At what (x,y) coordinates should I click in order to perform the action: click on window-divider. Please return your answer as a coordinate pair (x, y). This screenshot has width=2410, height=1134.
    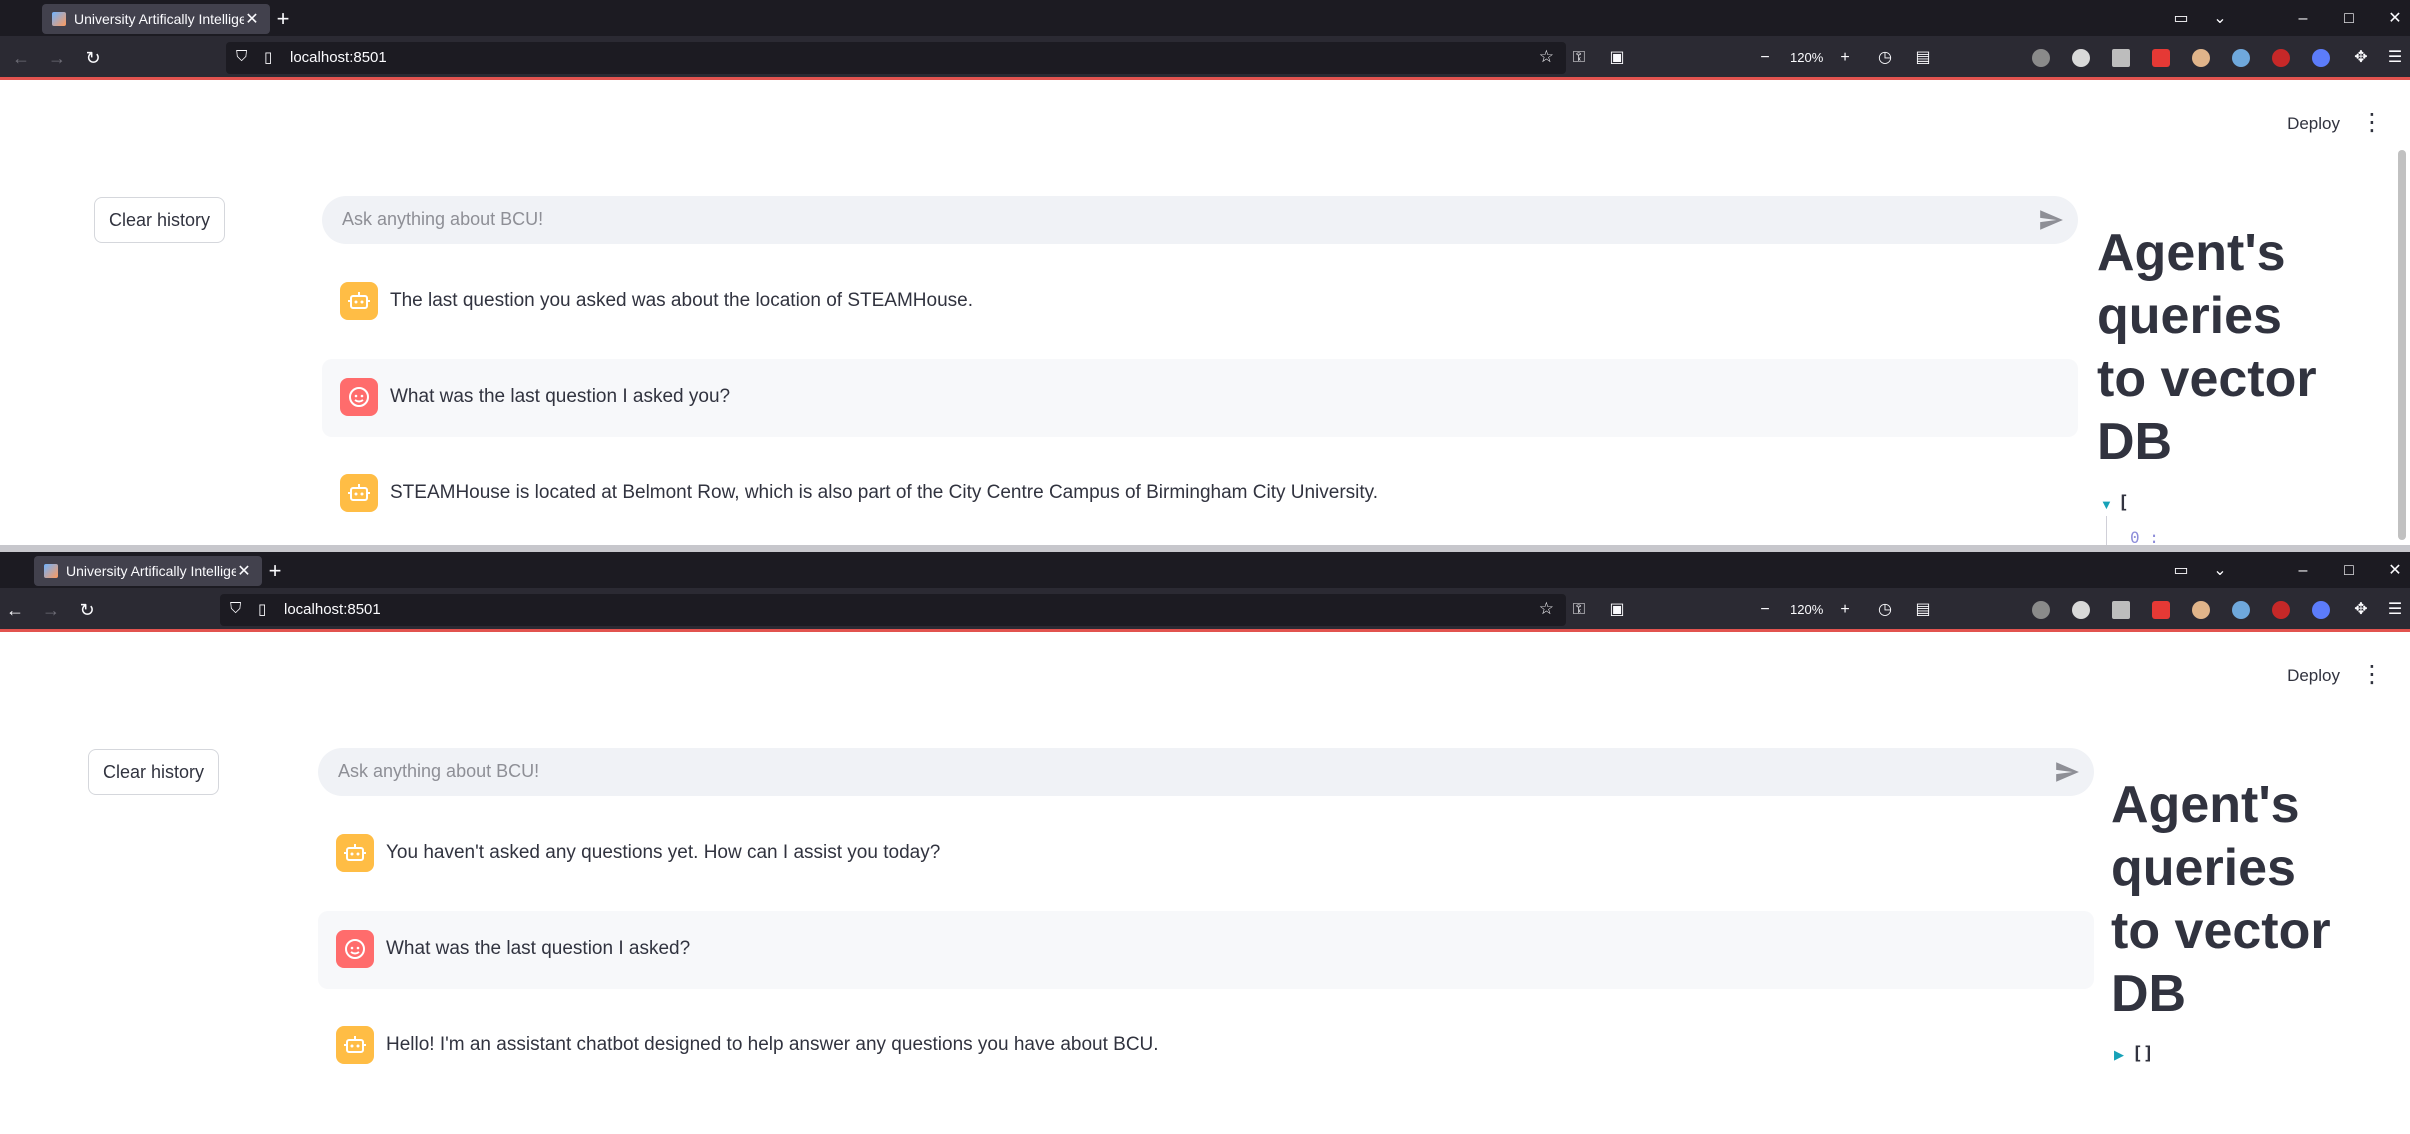
    Looking at the image, I should click on (1205, 548).